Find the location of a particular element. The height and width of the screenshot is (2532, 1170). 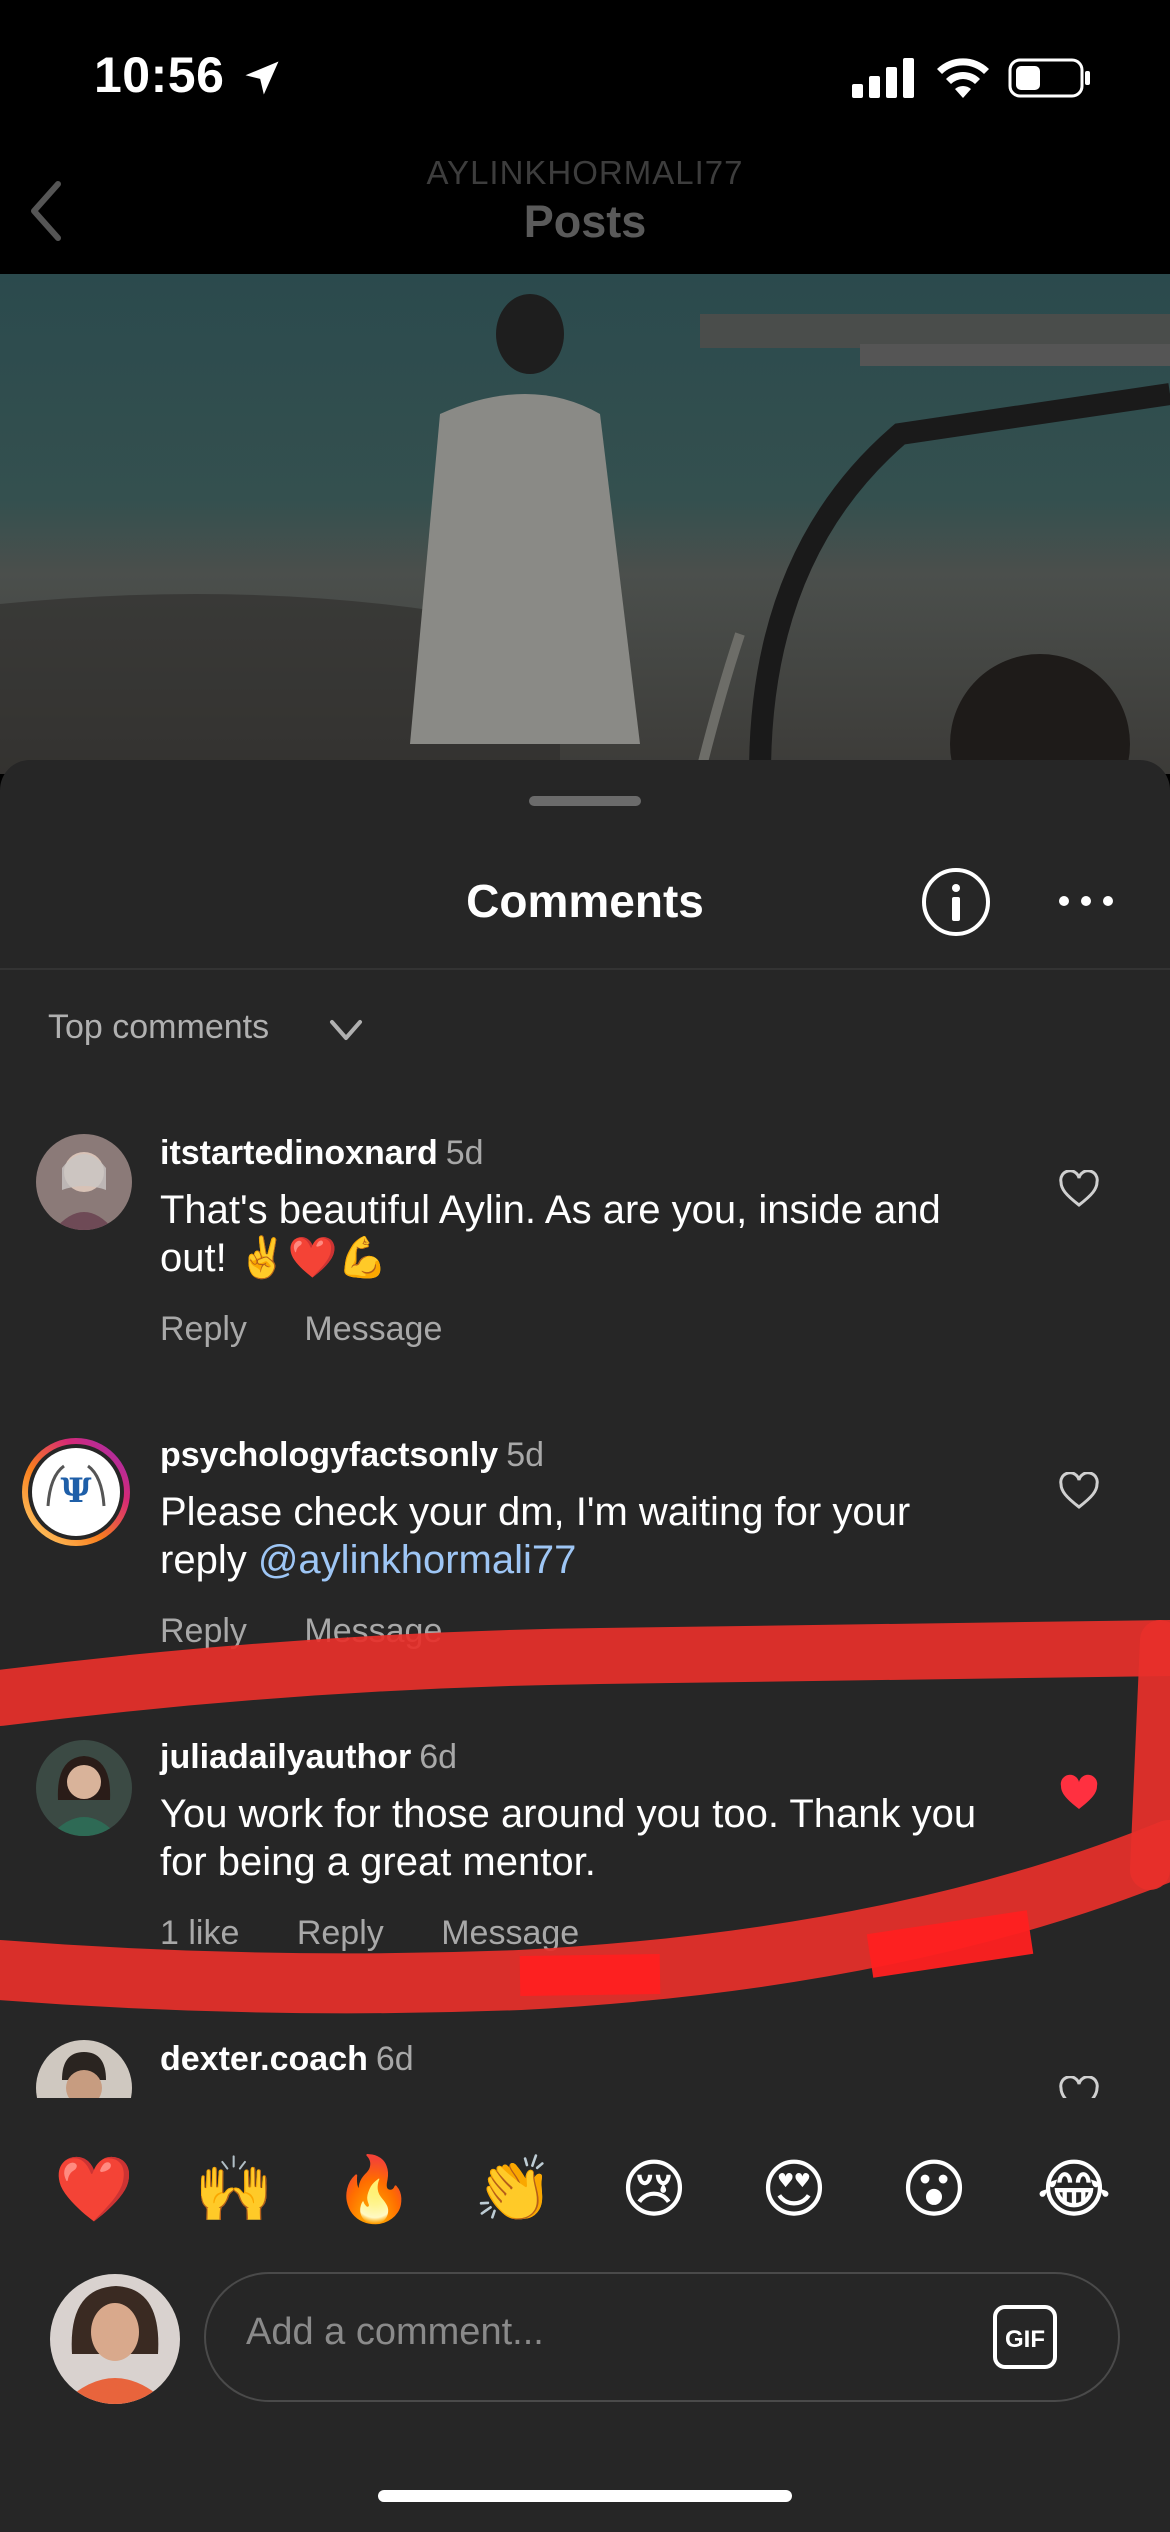

reaction-heart-eyes: 😍 is located at coordinates (794, 2190).